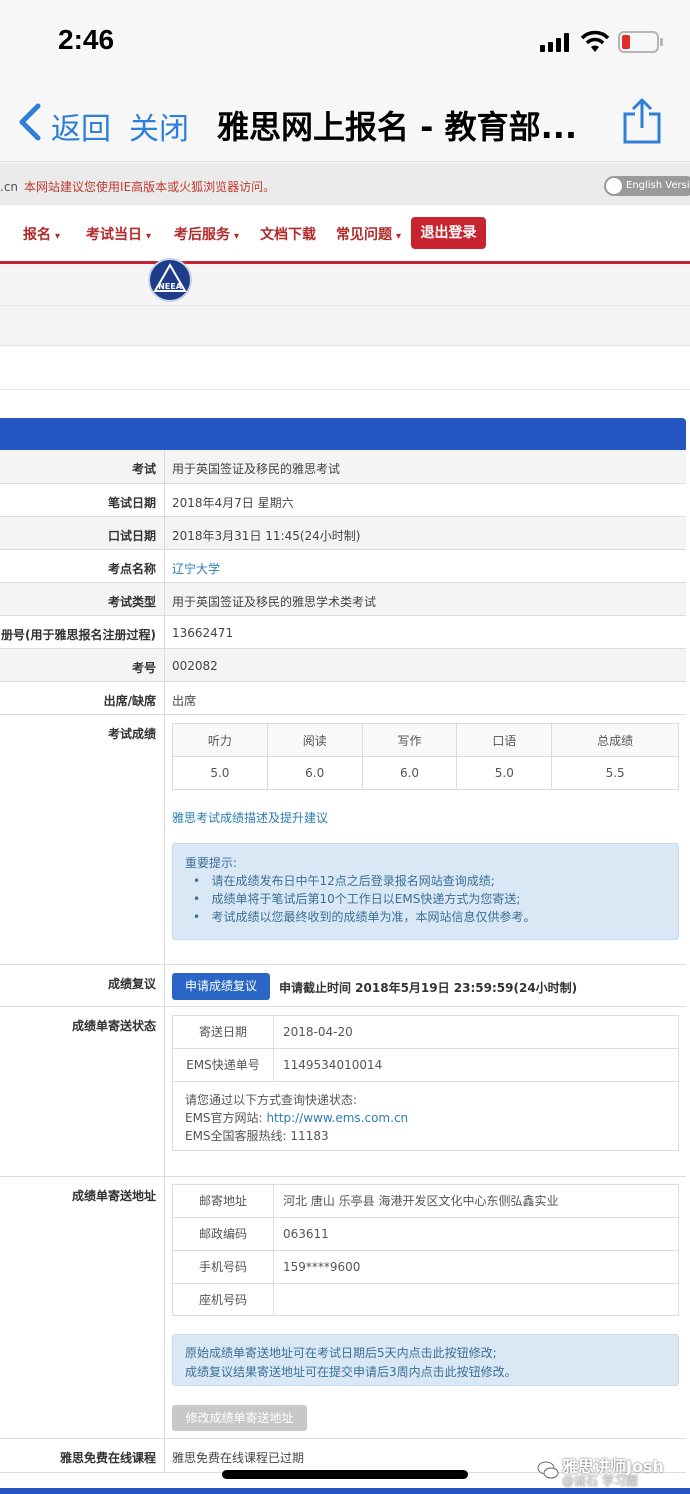 The image size is (690, 1494). What do you see at coordinates (345, 368) in the screenshot?
I see `spacer-band` at bounding box center [345, 368].